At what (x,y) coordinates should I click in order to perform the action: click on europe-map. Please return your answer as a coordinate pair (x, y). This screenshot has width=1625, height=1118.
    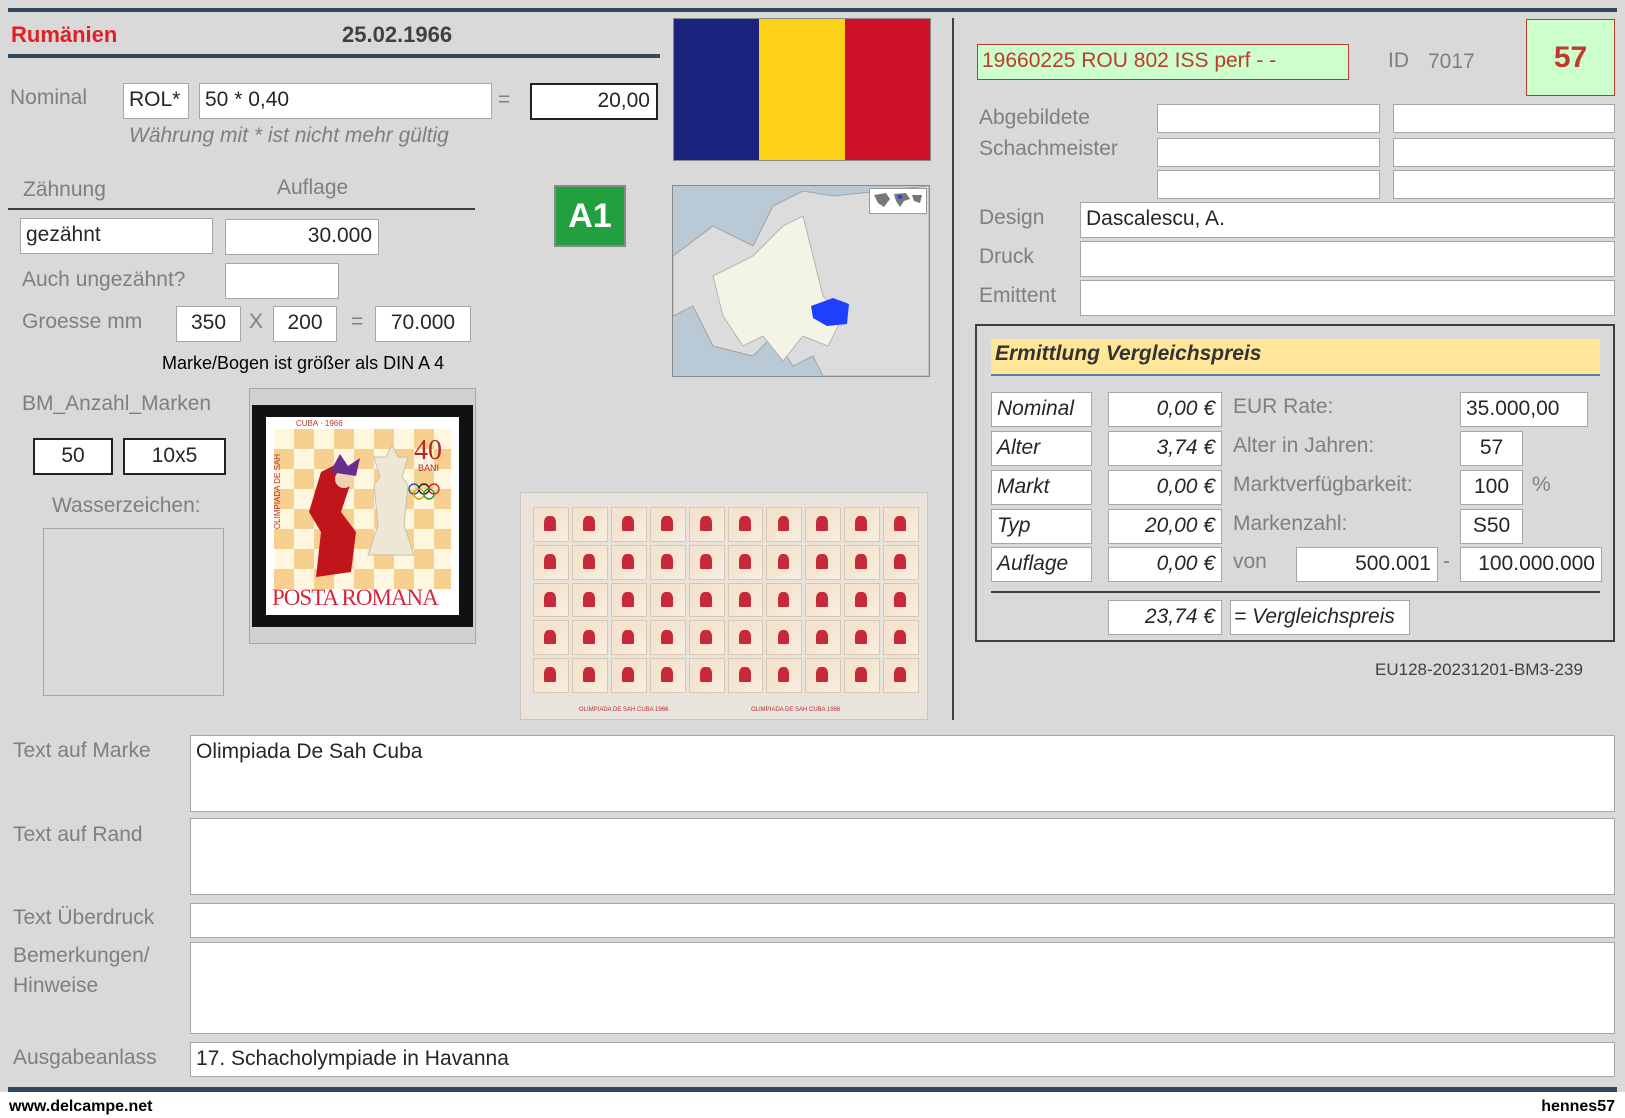
    Looking at the image, I should click on (801, 281).